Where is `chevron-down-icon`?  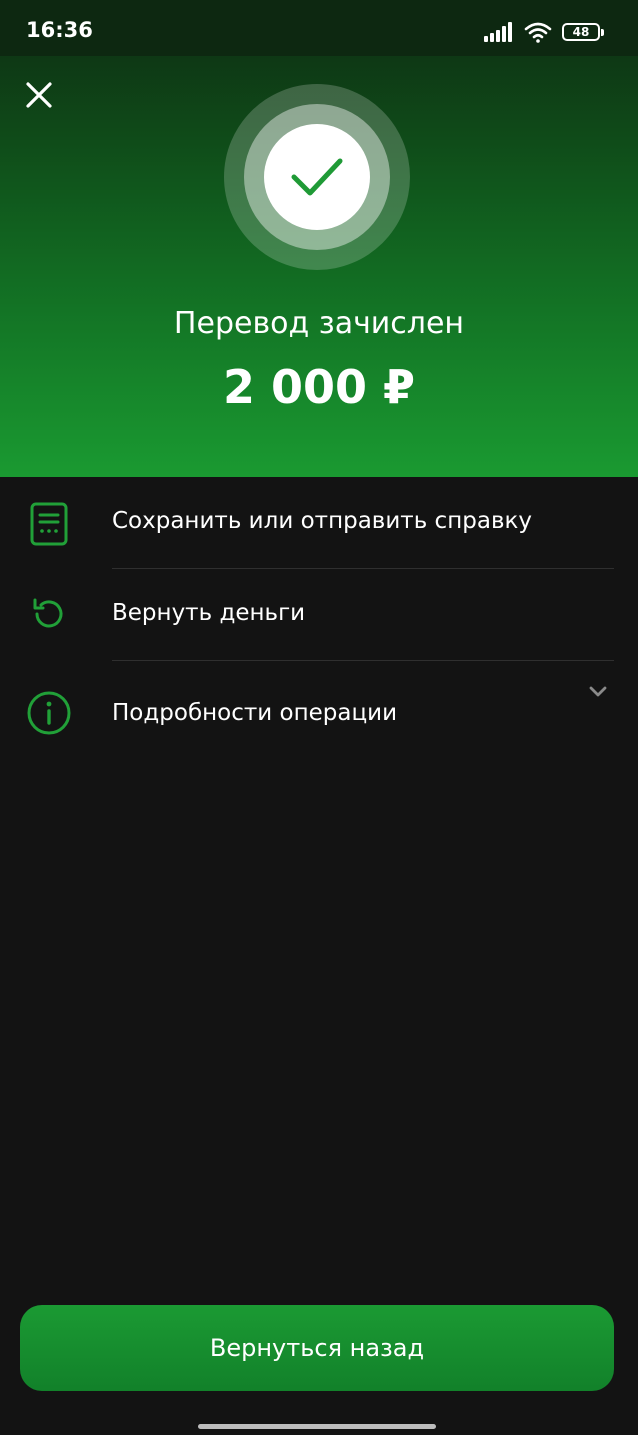
chevron-down-icon is located at coordinates (598, 692).